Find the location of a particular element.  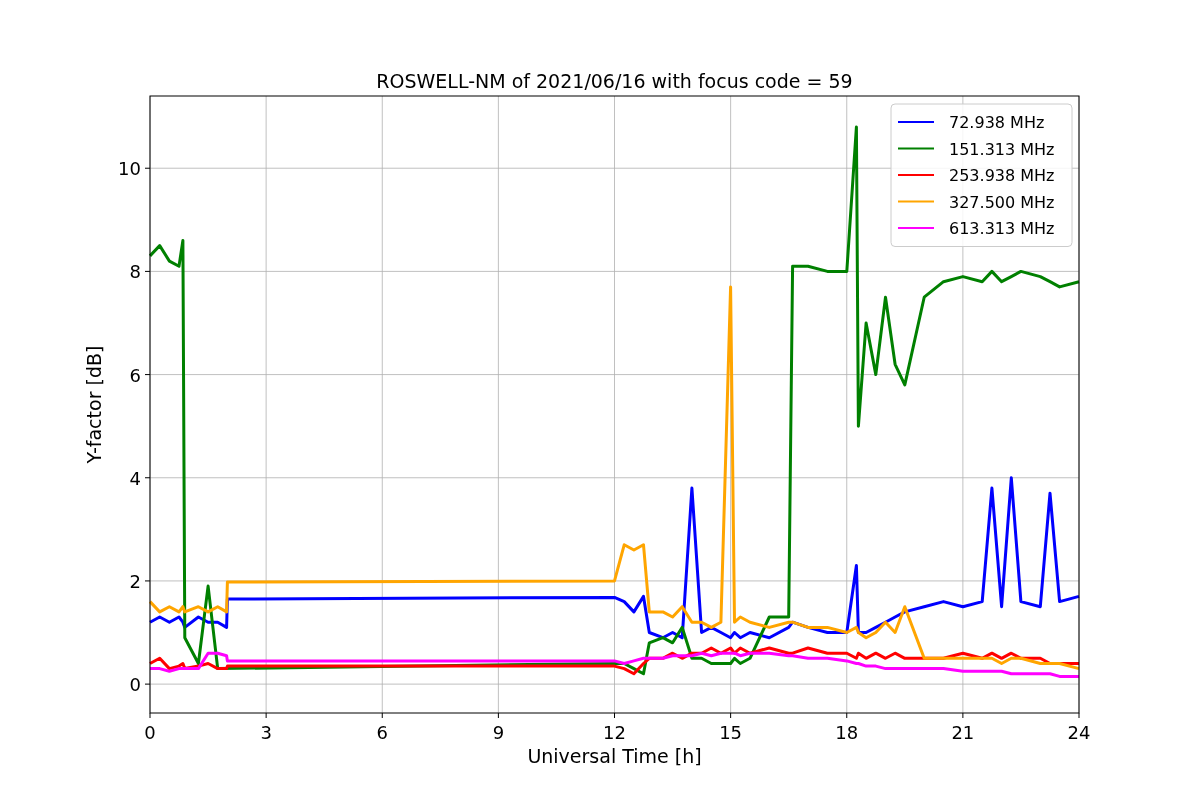

x-tick-label: 9 is located at coordinates (498, 732).